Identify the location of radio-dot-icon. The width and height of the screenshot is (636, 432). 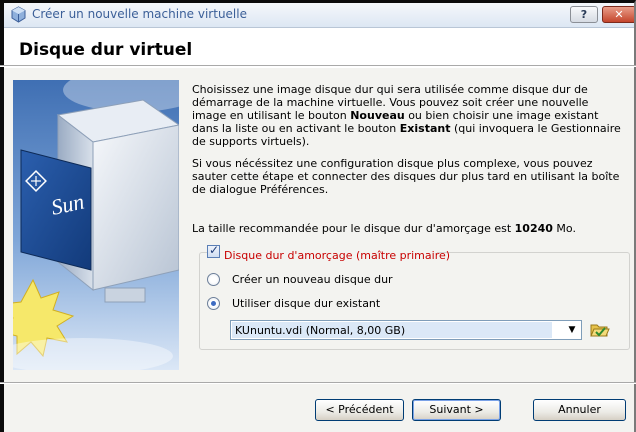
(213, 303).